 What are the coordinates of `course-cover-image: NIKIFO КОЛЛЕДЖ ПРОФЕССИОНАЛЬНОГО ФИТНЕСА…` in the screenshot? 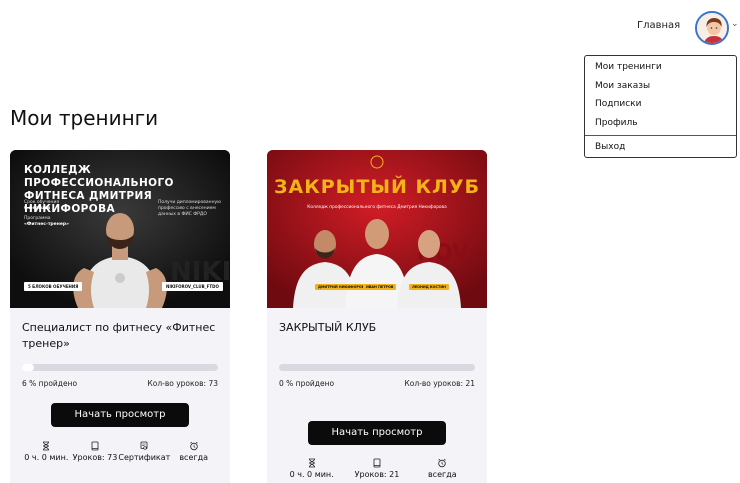 It's located at (120, 229).